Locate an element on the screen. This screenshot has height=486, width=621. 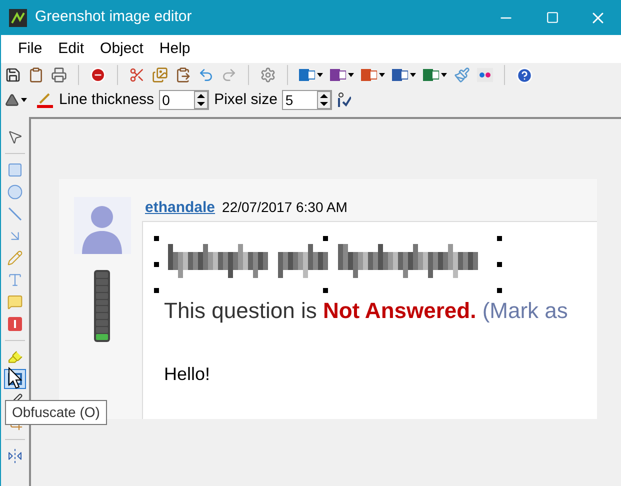
post-body: Hello! is located at coordinates (188, 374).